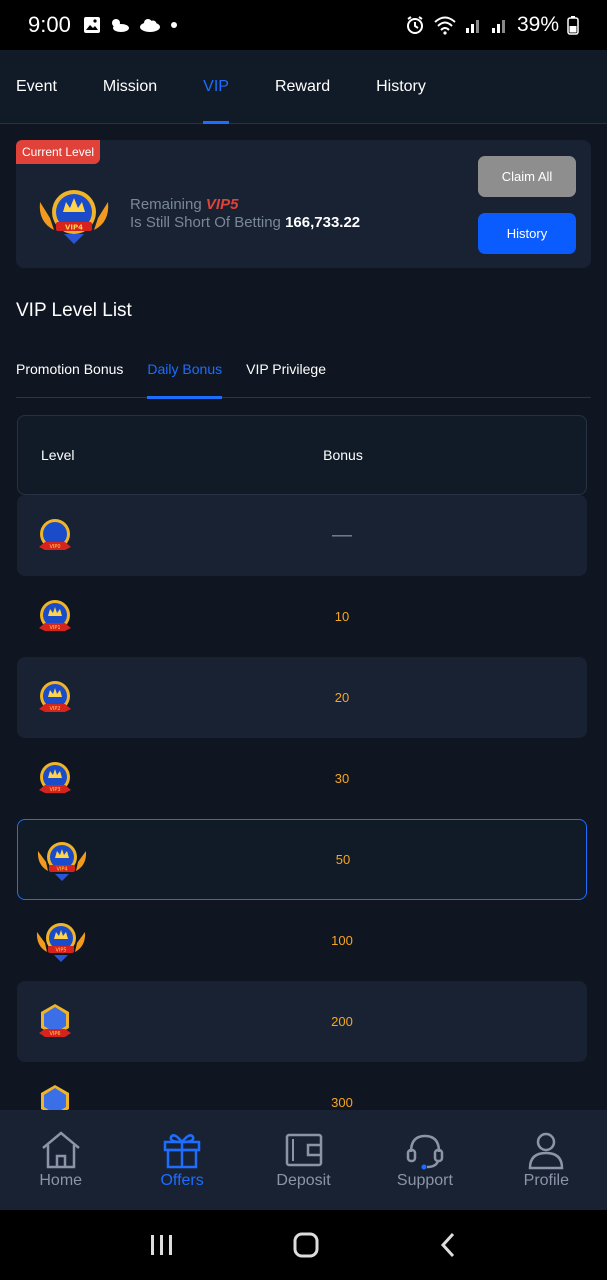  I want to click on tab-vip: VIP, so click(216, 87).